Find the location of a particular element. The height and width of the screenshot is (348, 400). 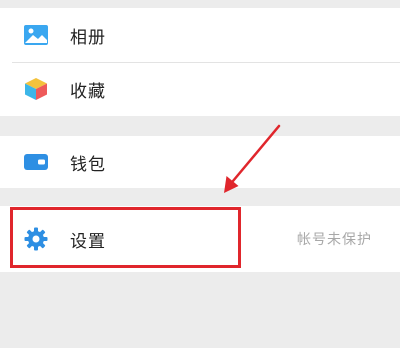

top-strip is located at coordinates (200, 4).